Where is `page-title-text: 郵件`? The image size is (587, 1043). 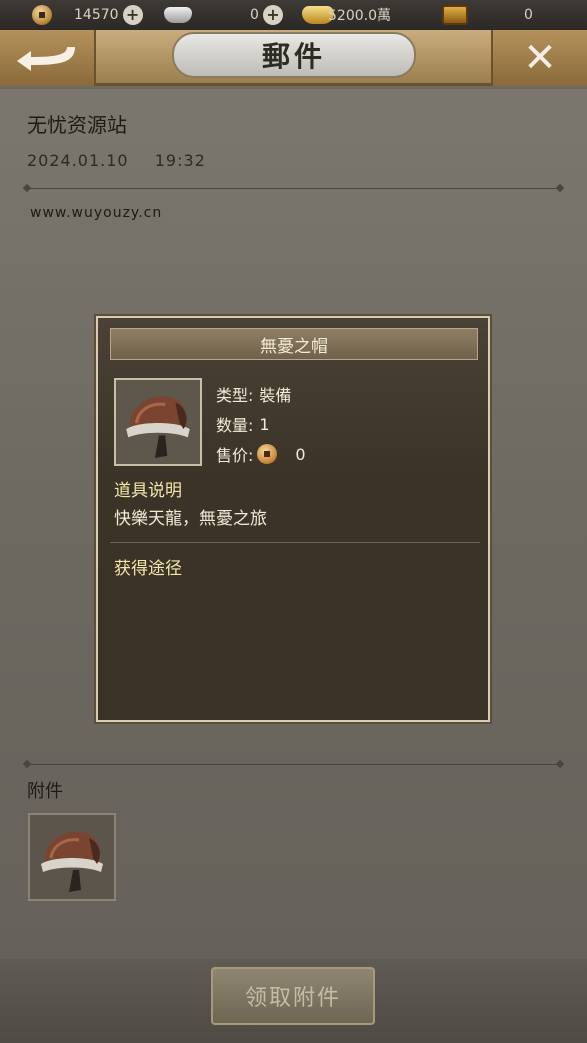
page-title-text: 郵件 is located at coordinates (293, 56).